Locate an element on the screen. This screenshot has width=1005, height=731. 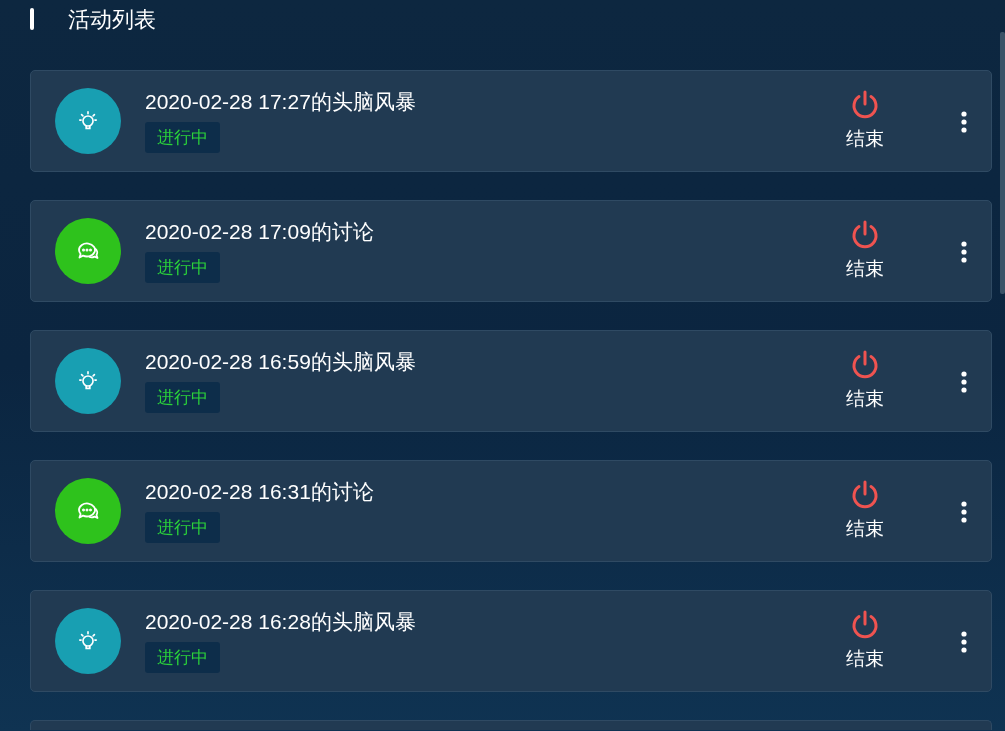
activity-card: 2020-02-28 16:31的讨论 进行中 结束 is located at coordinates (511, 511).